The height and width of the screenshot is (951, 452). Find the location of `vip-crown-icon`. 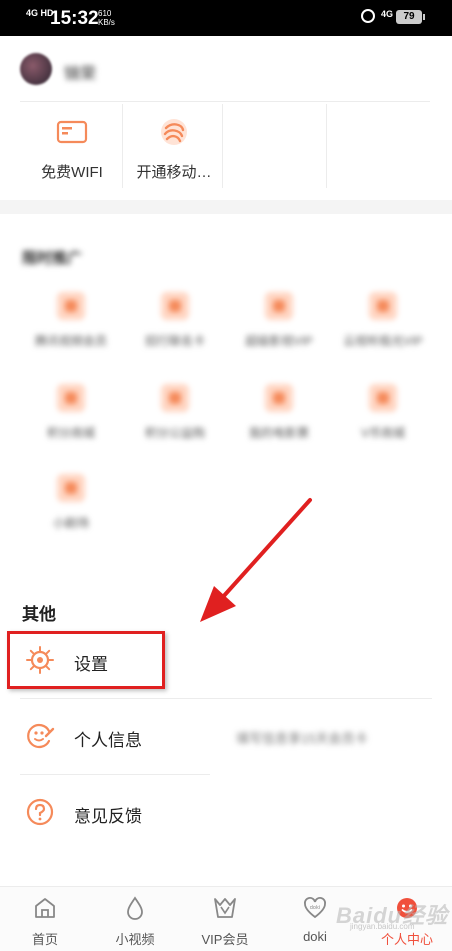

vip-crown-icon is located at coordinates (225, 908).